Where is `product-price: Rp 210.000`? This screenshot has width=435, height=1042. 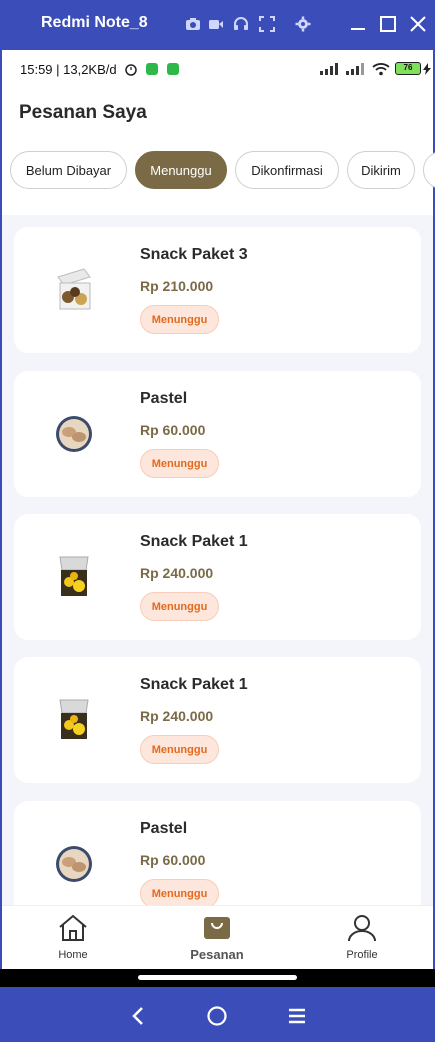
product-price: Rp 210.000 is located at coordinates (177, 286).